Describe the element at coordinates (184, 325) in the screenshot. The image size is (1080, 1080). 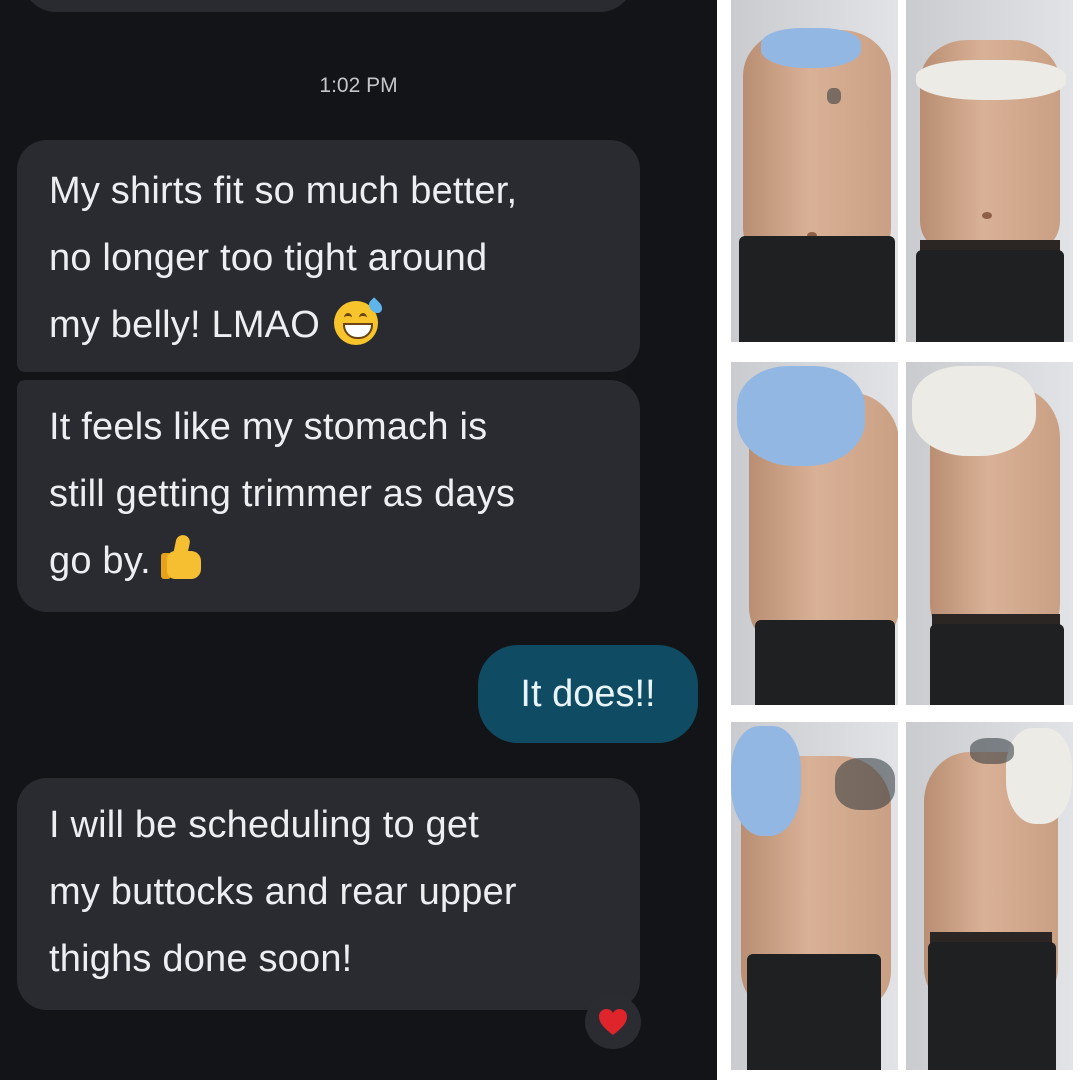
I see `message-line: my belly! LMAO` at that location.